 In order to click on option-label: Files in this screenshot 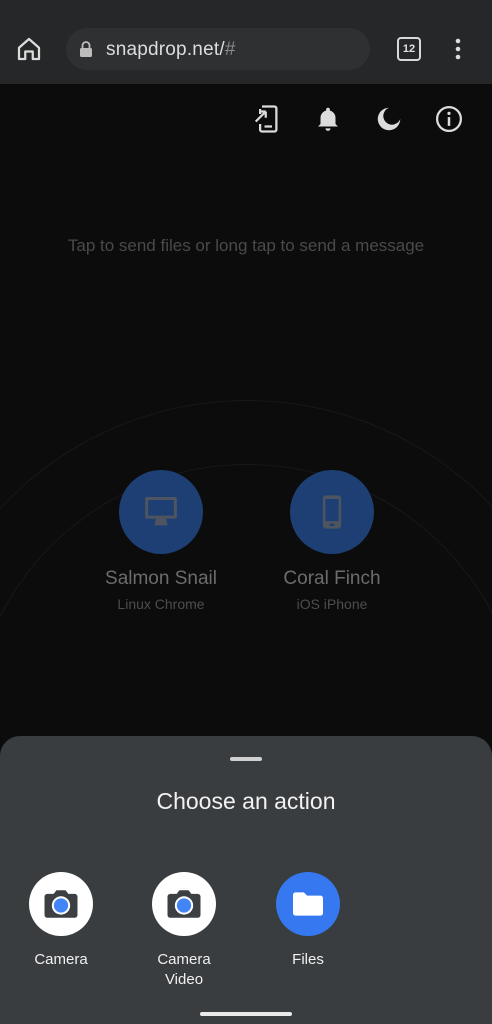, I will do `click(308, 959)`.